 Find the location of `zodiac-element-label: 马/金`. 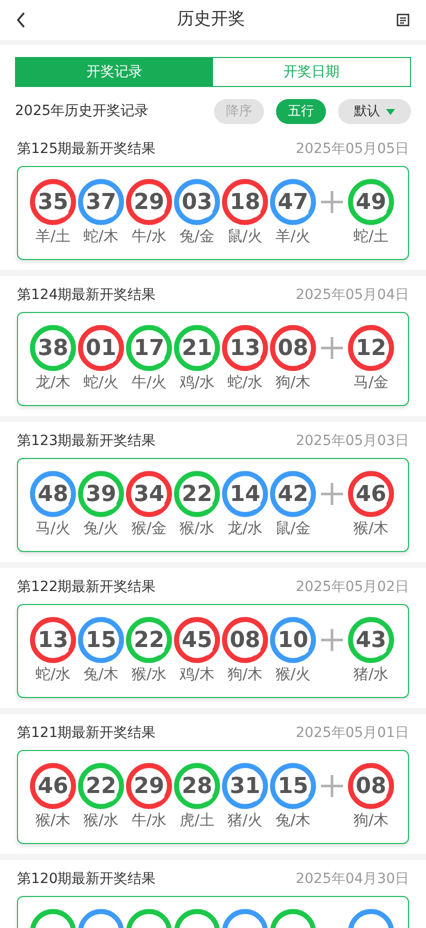

zodiac-element-label: 马/金 is located at coordinates (371, 382).